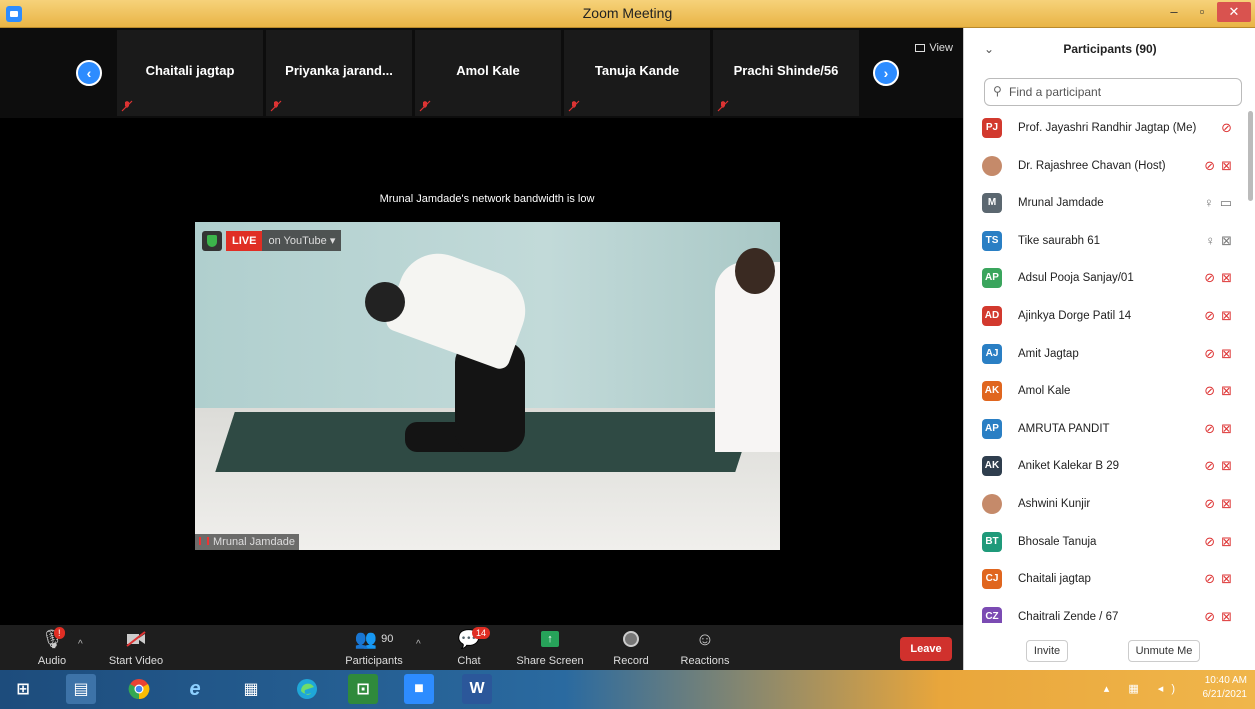 The height and width of the screenshot is (709, 1255). I want to click on share-screen-button: ↑ Share Screen, so click(550, 647).